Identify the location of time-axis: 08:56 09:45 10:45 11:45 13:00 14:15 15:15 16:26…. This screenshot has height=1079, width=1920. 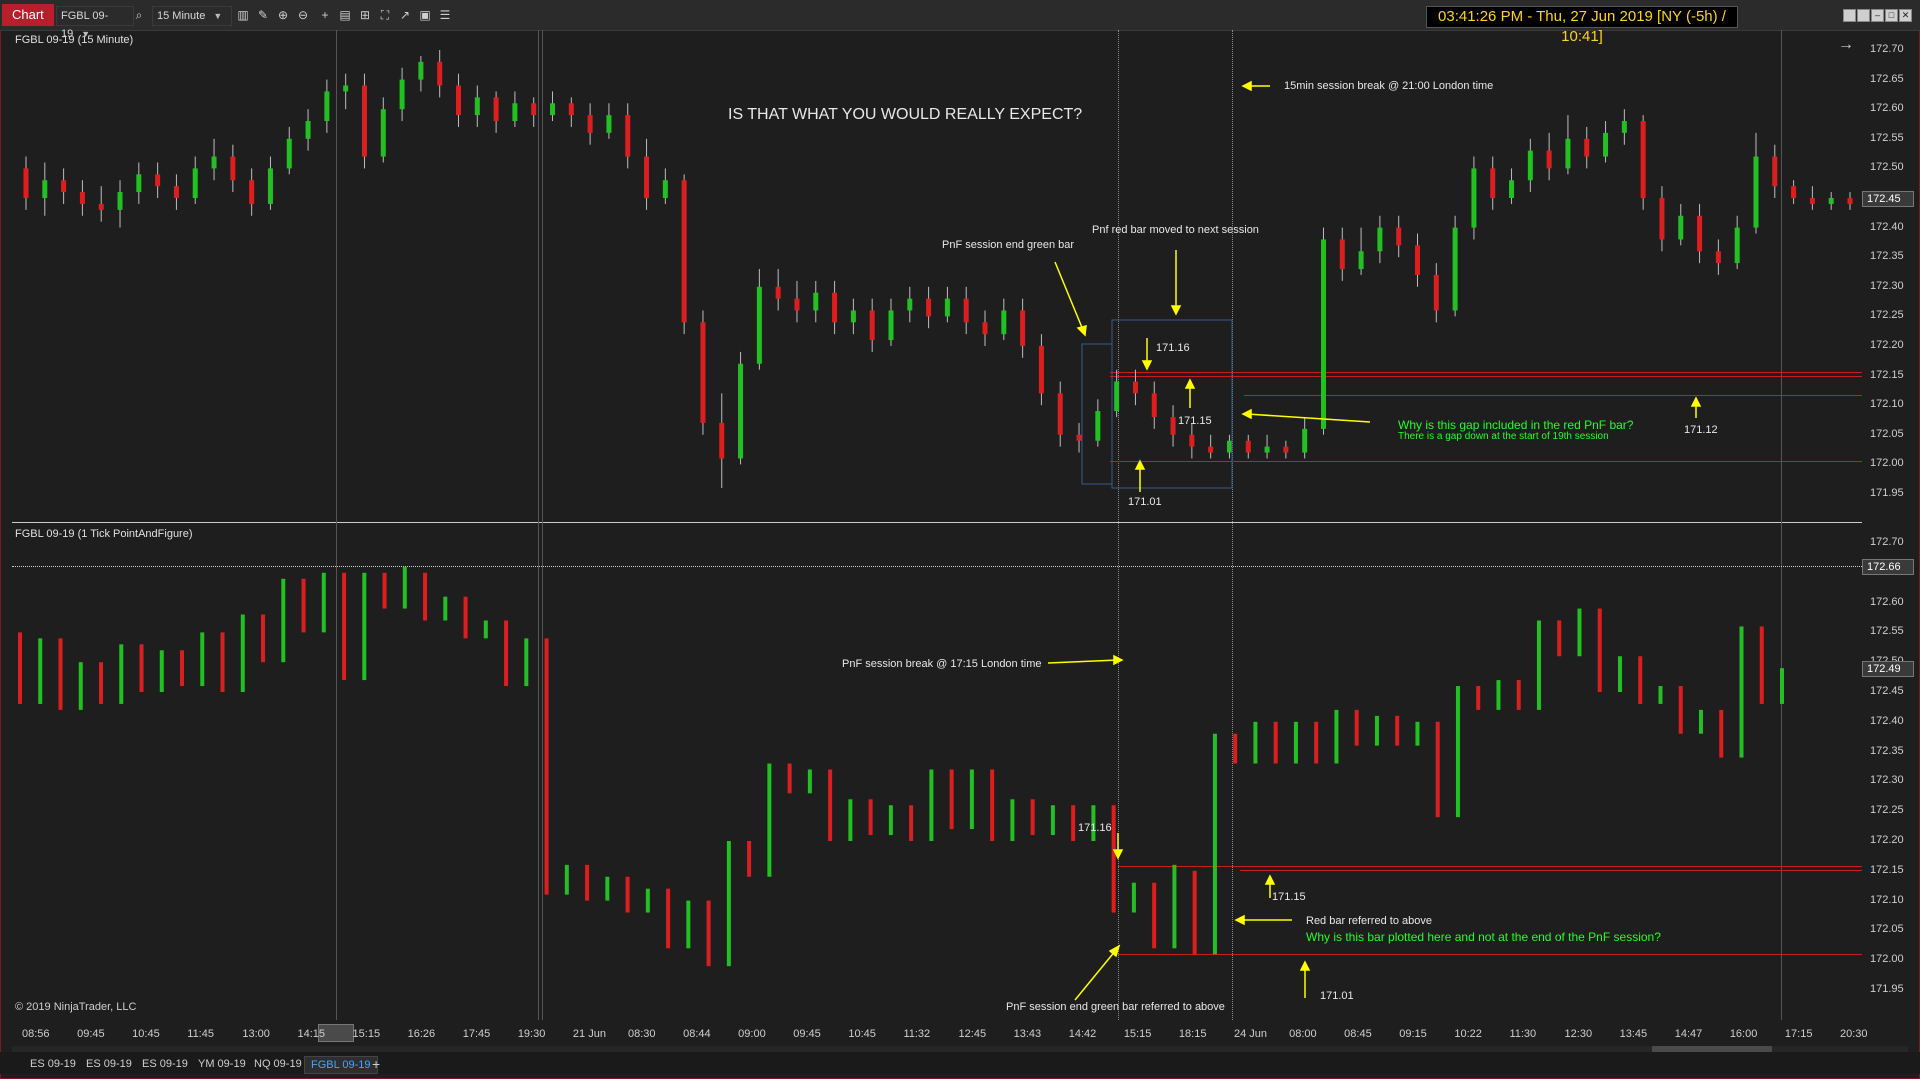
(934, 1034).